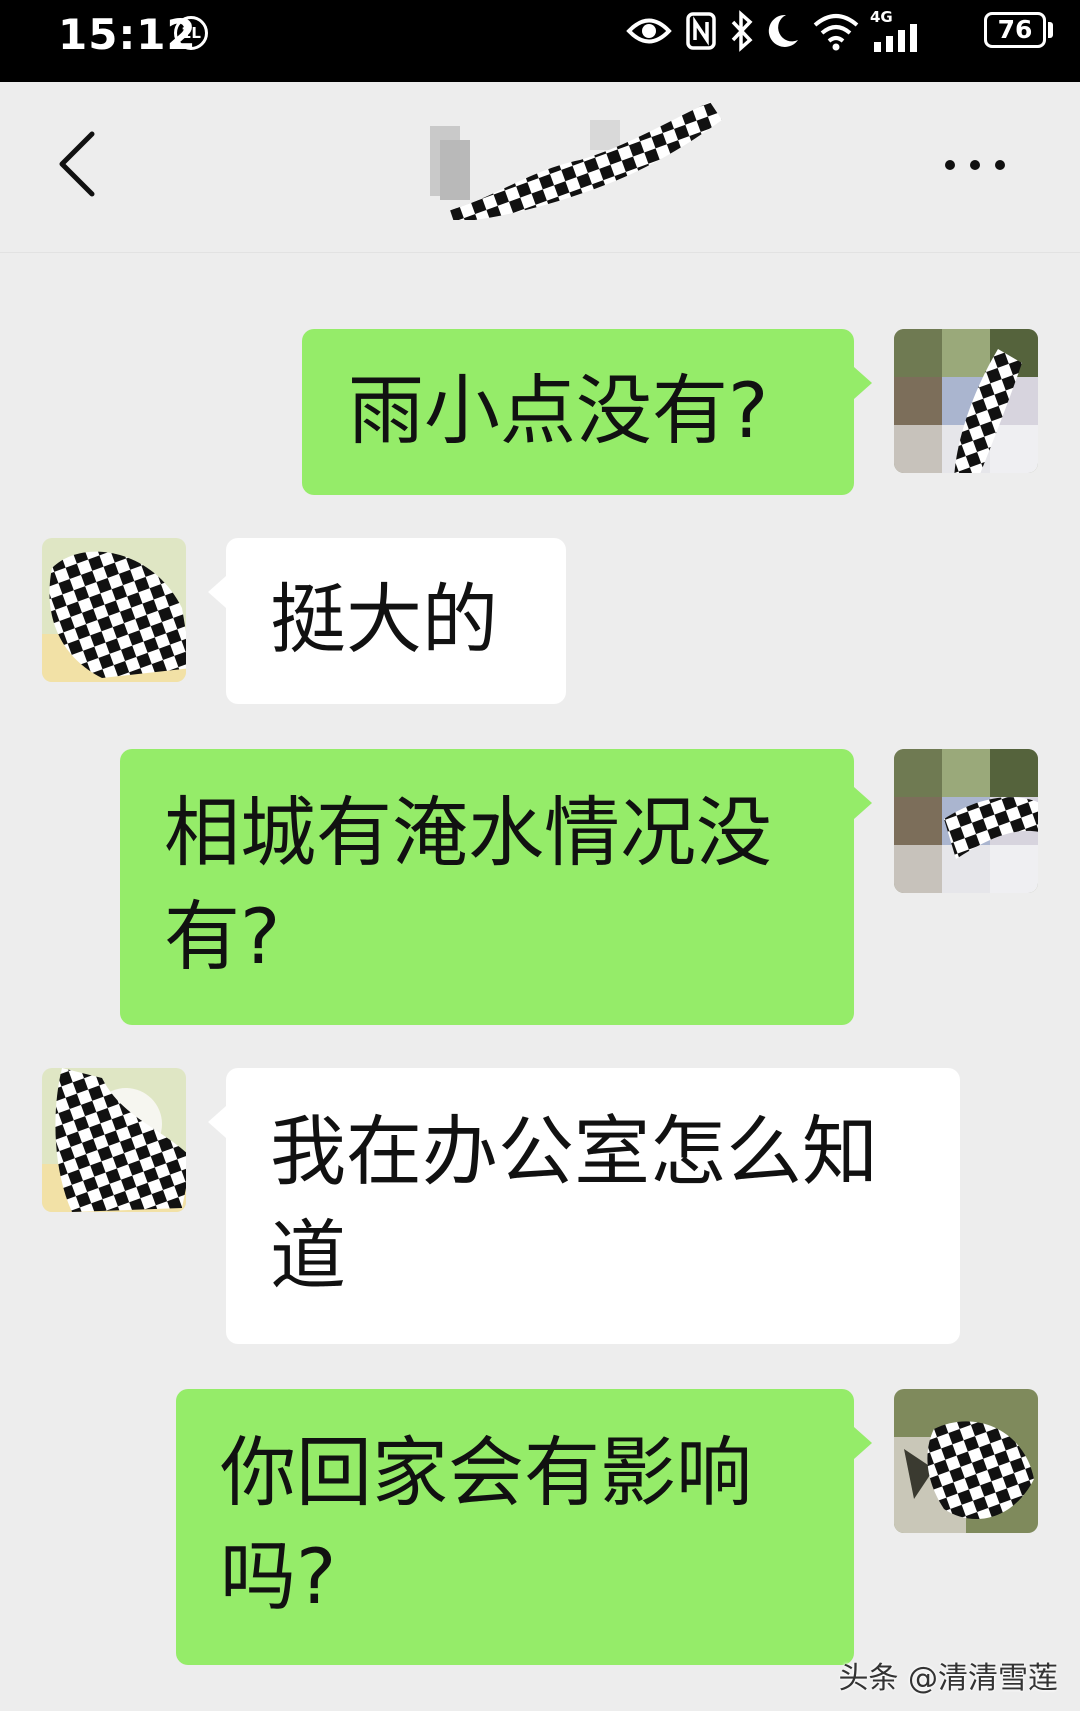 This screenshot has width=1080, height=1711. I want to click on message-bubble-received: 挺大的, so click(387, 621).